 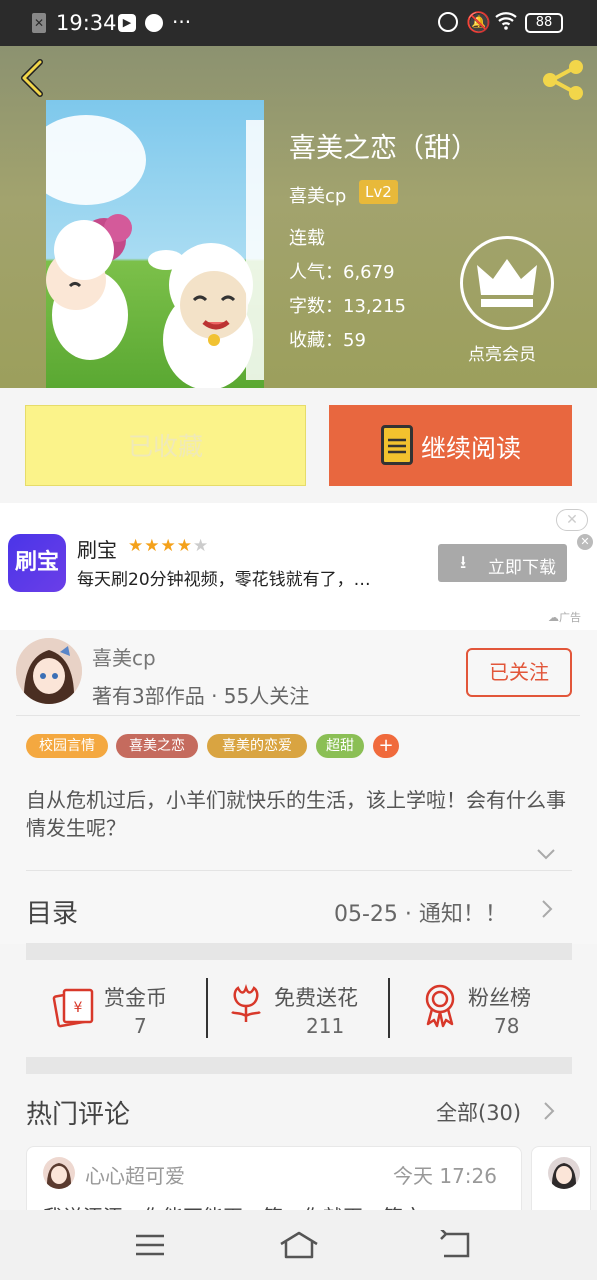 I want to click on stat-flowers: 免费送花 211, so click(x=298, y=1008).